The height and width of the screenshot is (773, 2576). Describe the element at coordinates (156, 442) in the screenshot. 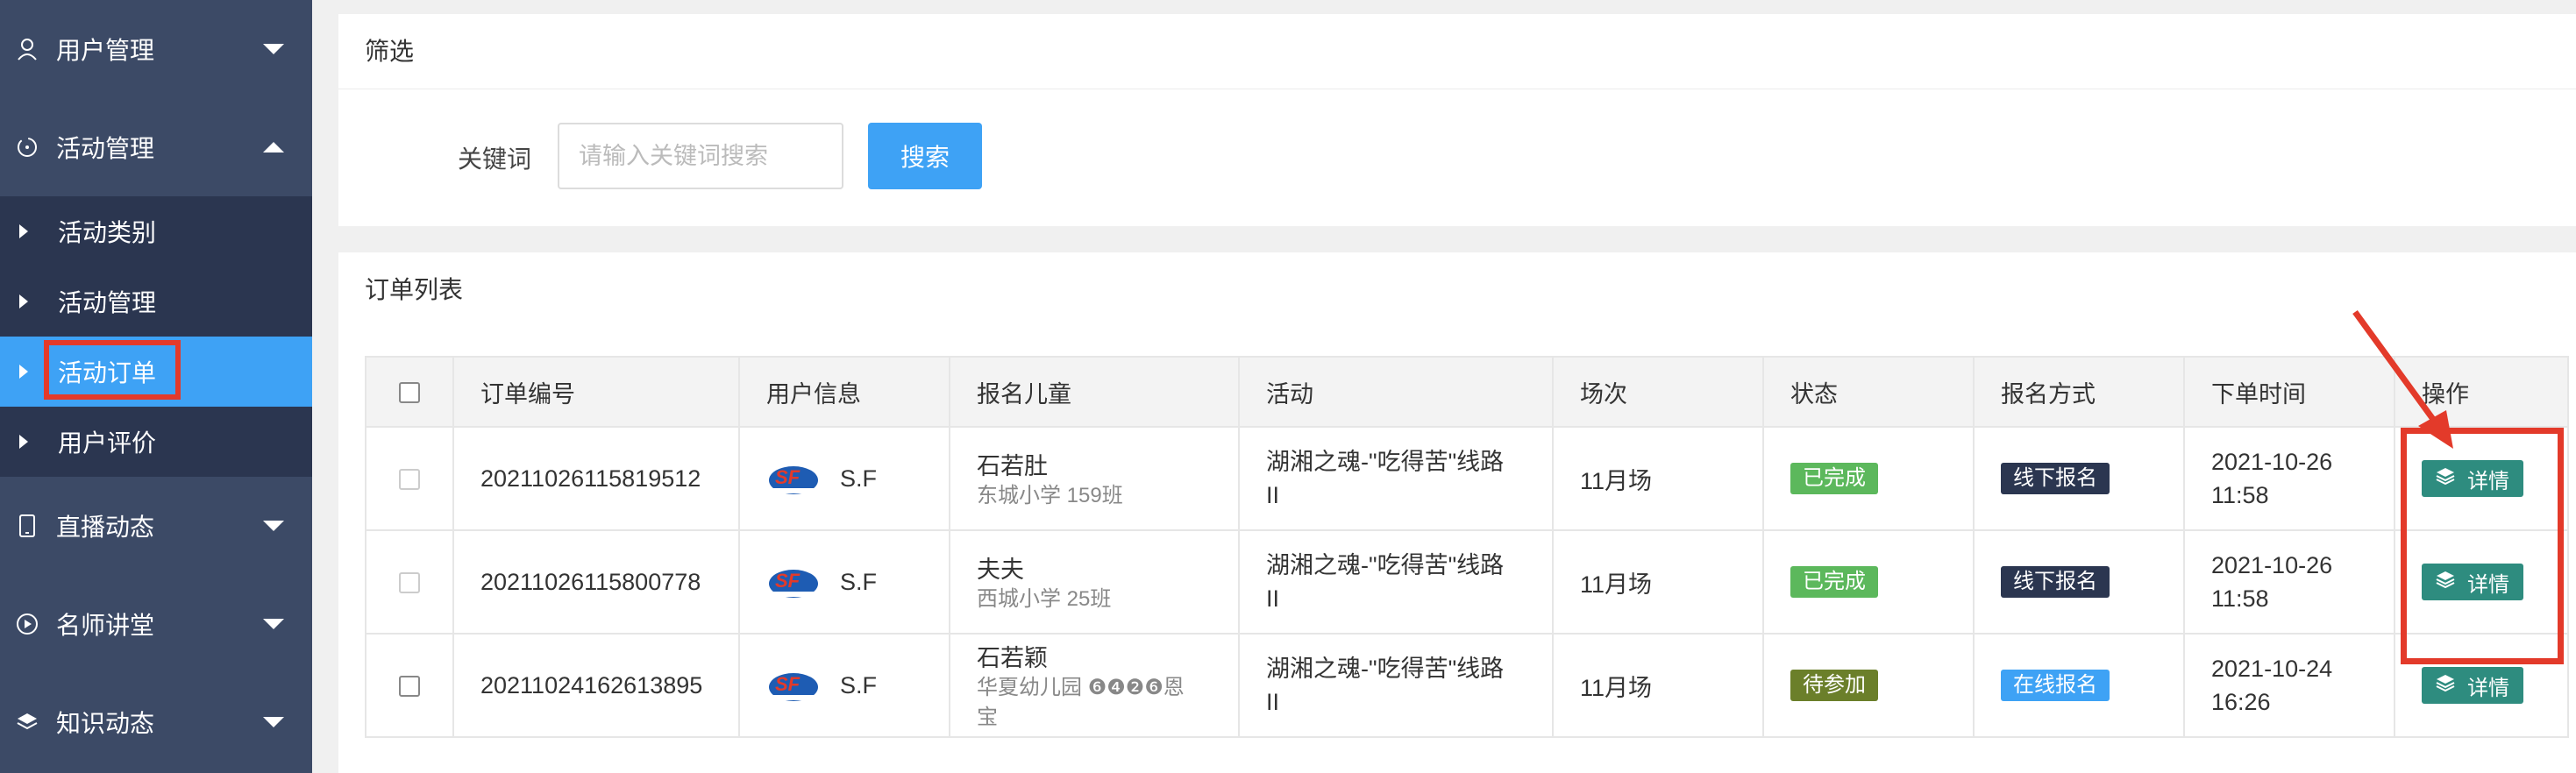

I see `sidebar-item-user-reviews: 用户评价` at that location.